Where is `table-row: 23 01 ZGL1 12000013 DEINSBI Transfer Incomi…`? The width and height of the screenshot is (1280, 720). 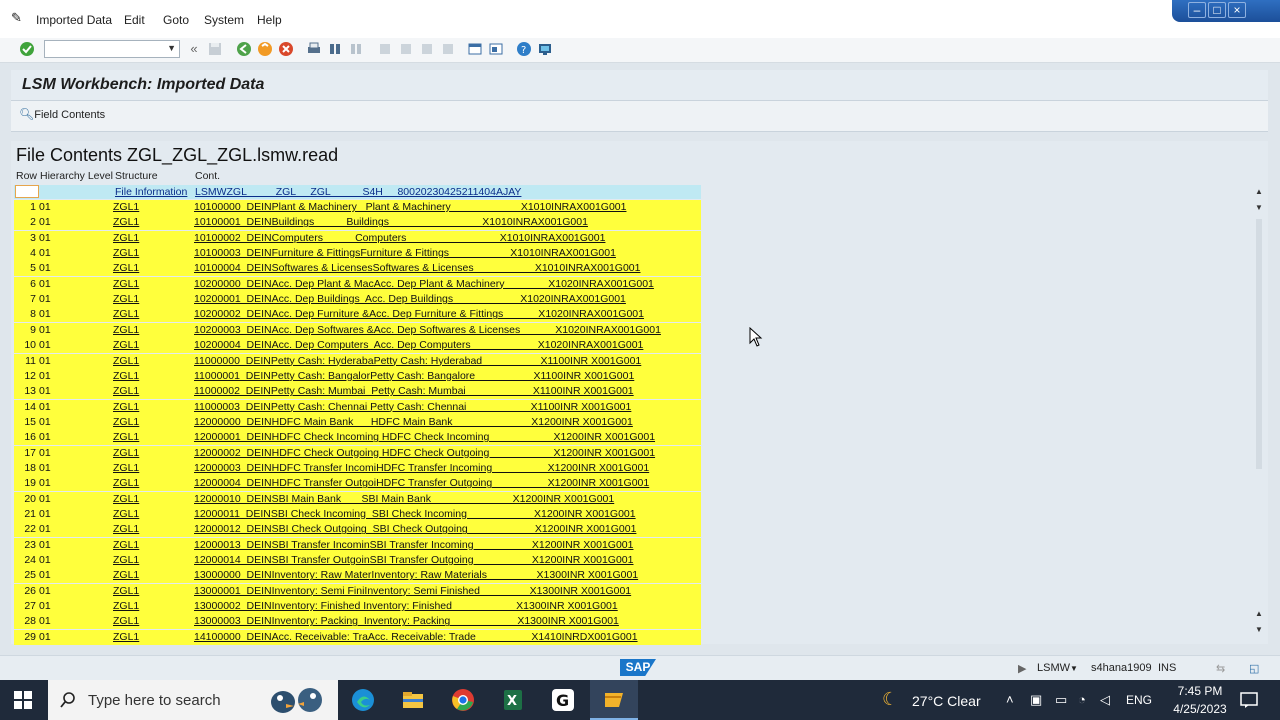
table-row: 23 01 ZGL1 12000013 DEINSBI Transfer Incomi… is located at coordinates (357, 545).